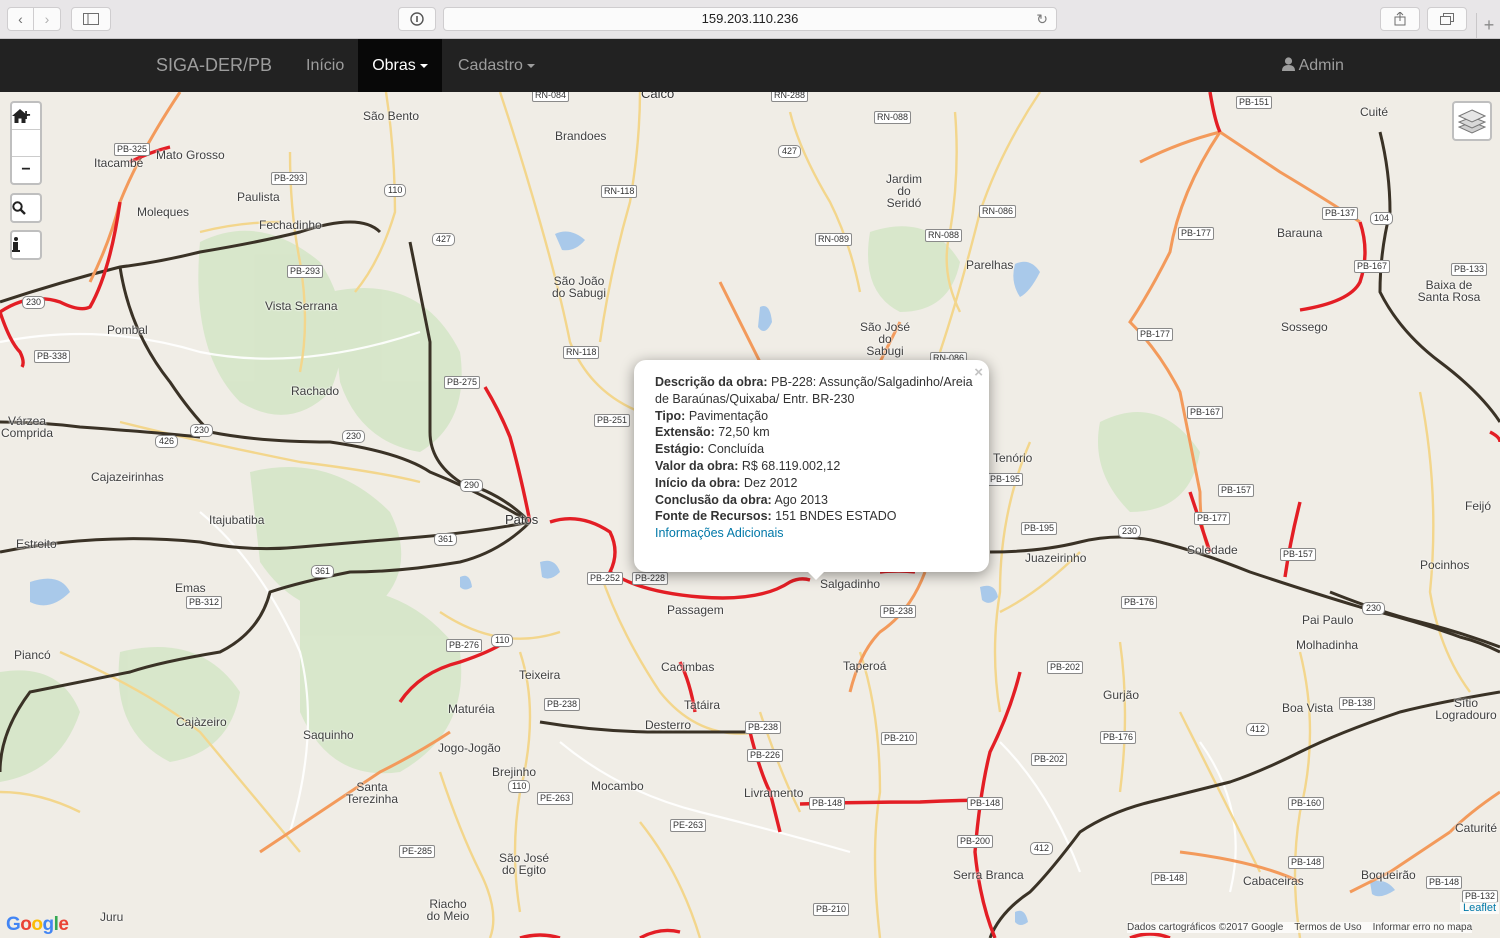  I want to click on additional-info-link: Informações Adicionais, so click(719, 533).